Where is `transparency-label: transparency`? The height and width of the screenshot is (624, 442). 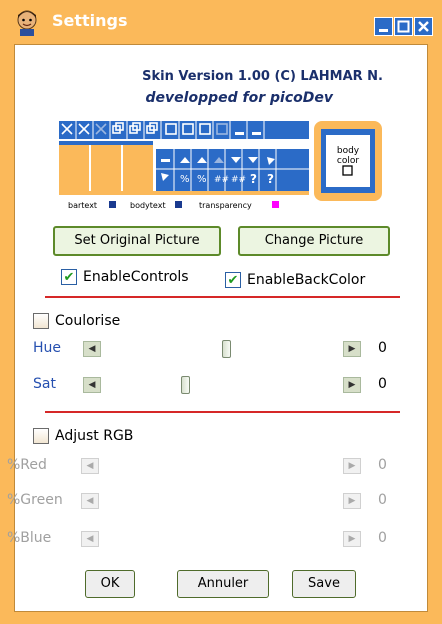 transparency-label: transparency is located at coordinates (225, 205).